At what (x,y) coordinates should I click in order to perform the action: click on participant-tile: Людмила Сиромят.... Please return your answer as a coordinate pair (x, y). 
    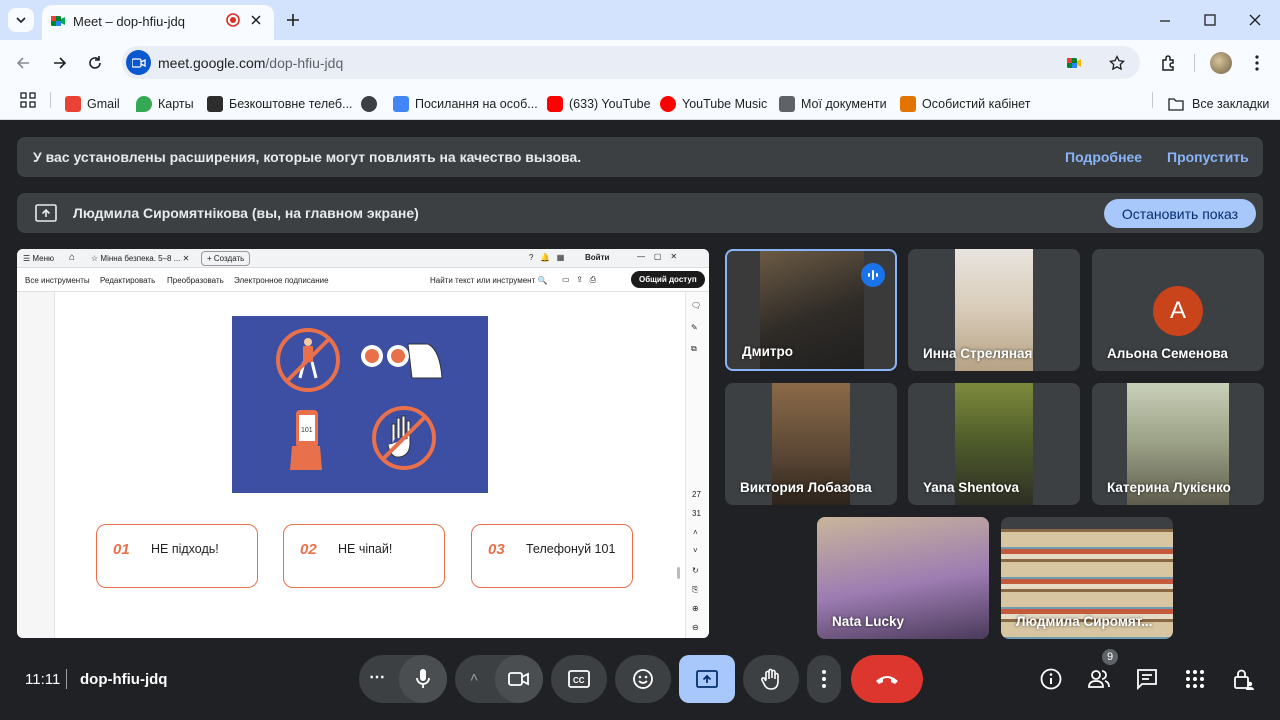
    Looking at the image, I should click on (1087, 578).